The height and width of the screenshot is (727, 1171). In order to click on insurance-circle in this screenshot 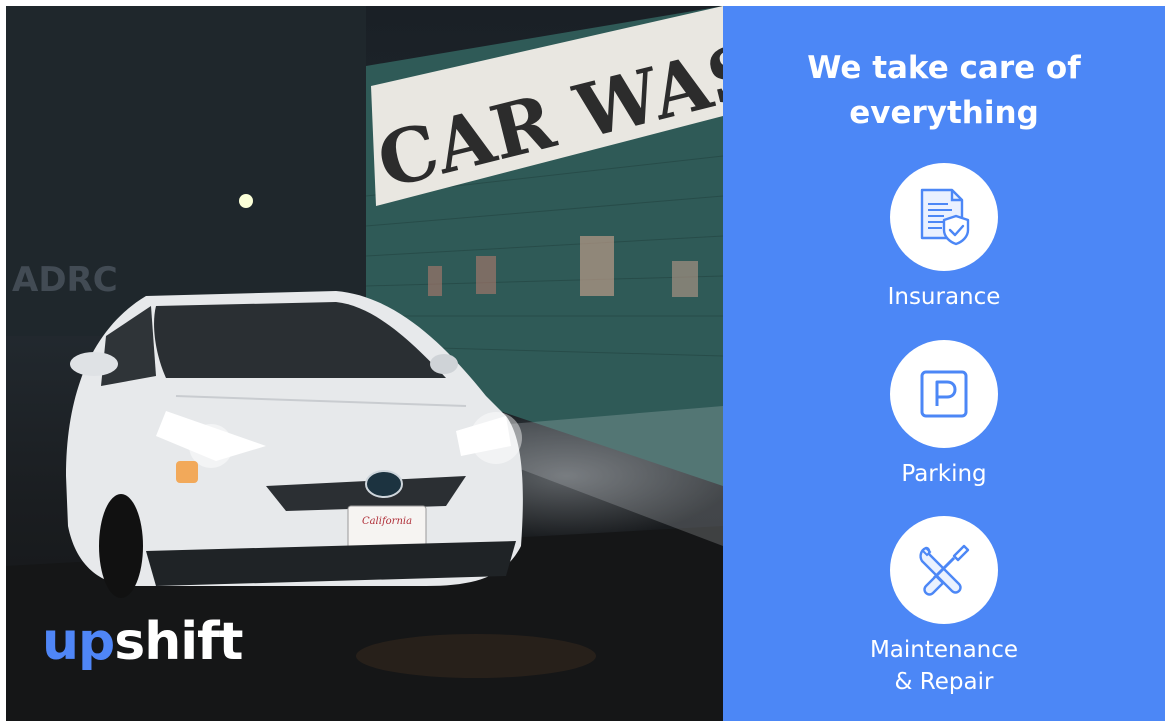, I will do `click(944, 217)`.